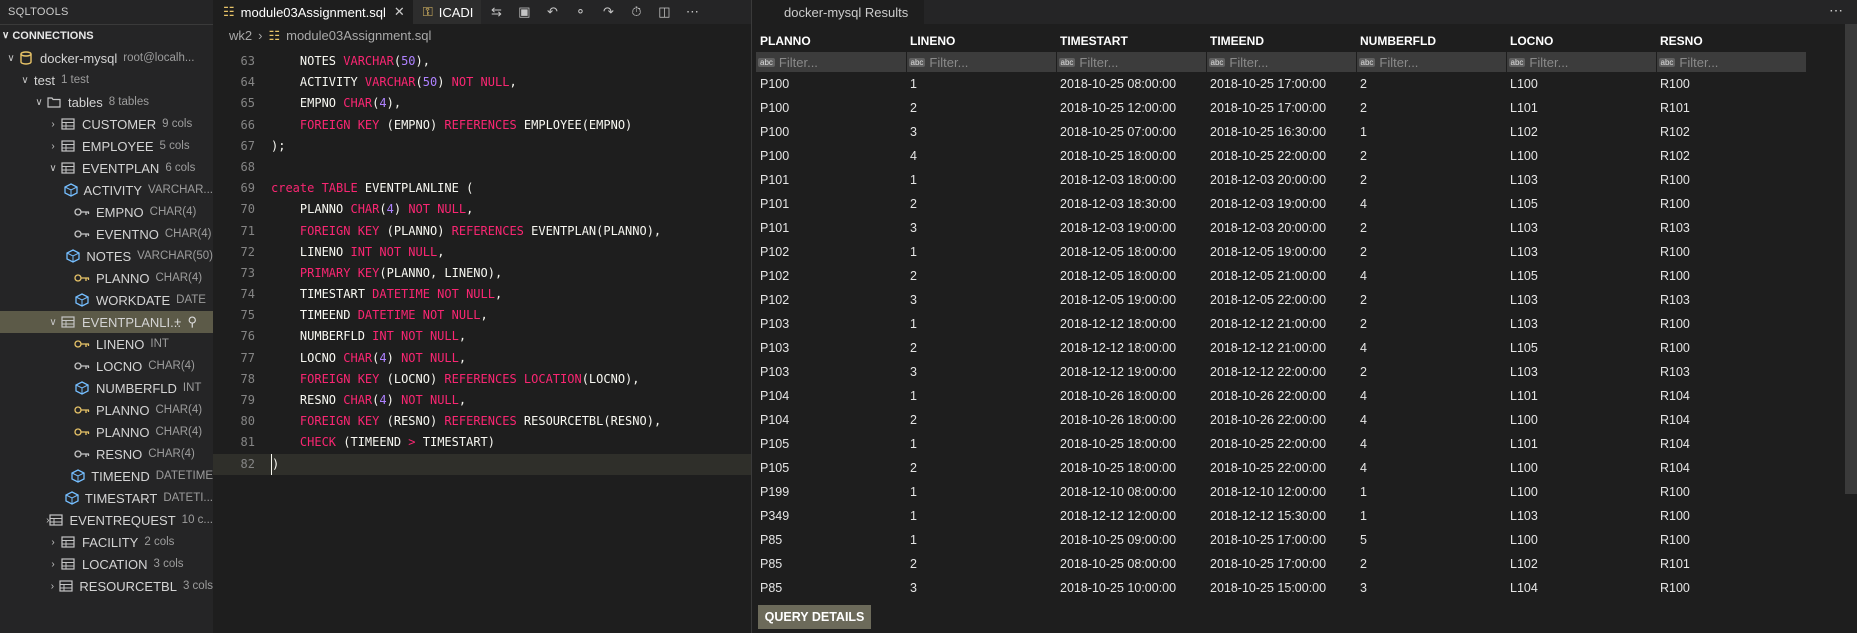 This screenshot has width=1857, height=633. I want to click on code-line: 81 CHECK (TIMEEND > TIMESTART), so click(482, 442).